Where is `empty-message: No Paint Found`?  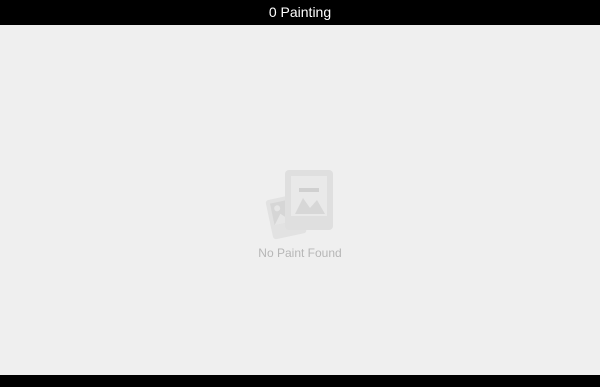 empty-message: No Paint Found is located at coordinates (300, 253).